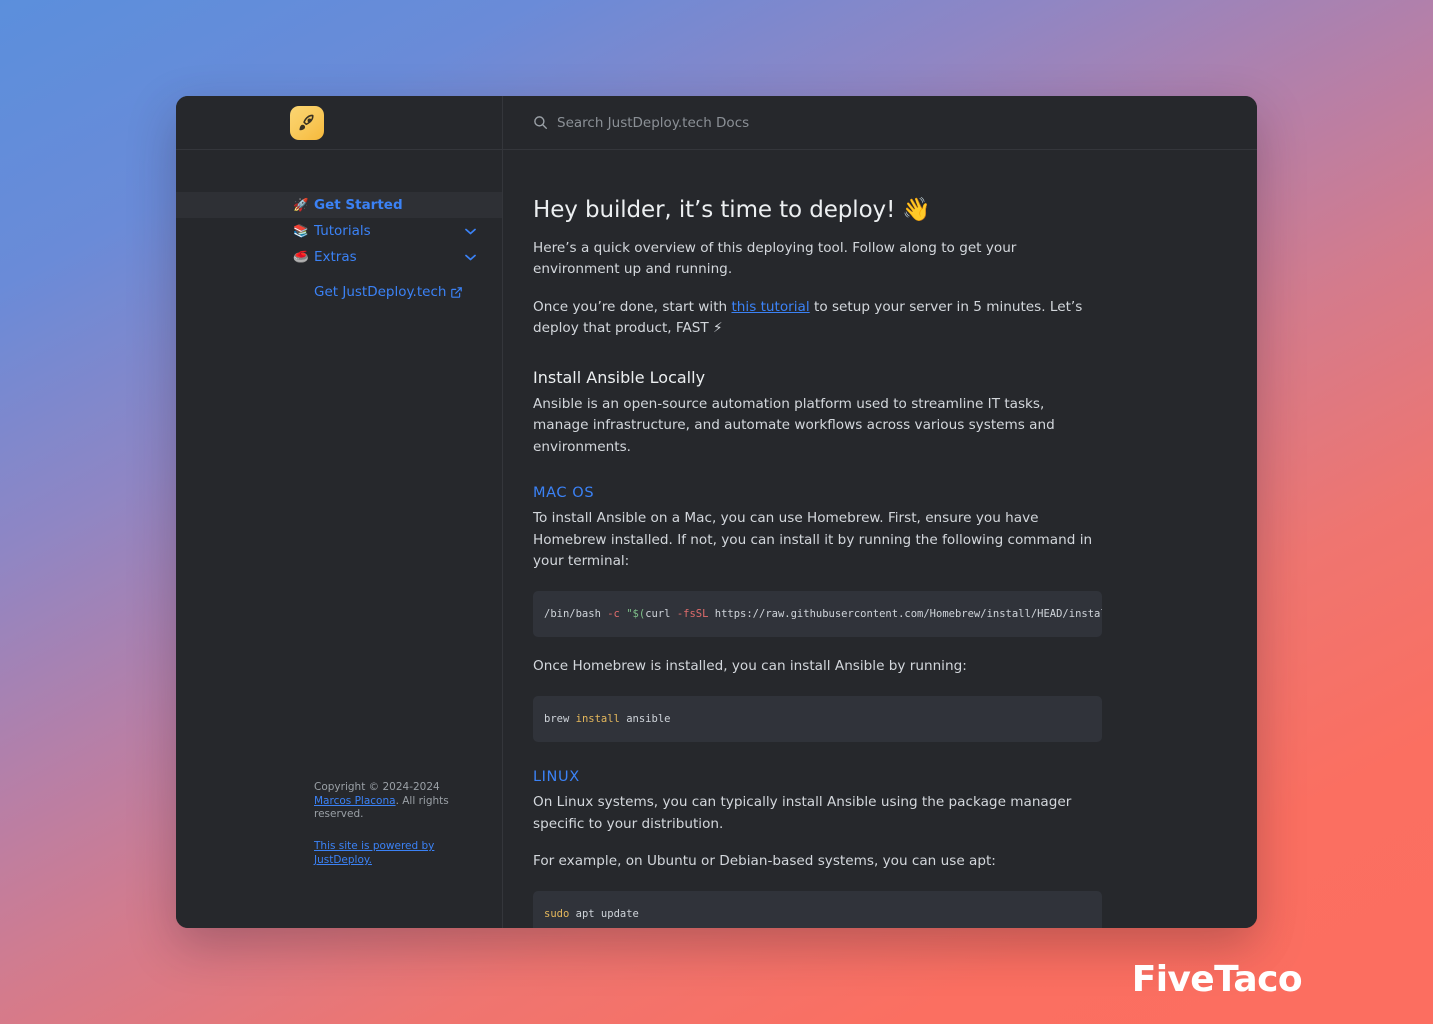 The height and width of the screenshot is (1024, 1433). Describe the element at coordinates (301, 256) in the screenshot. I see `burrito-icon: 🥌` at that location.